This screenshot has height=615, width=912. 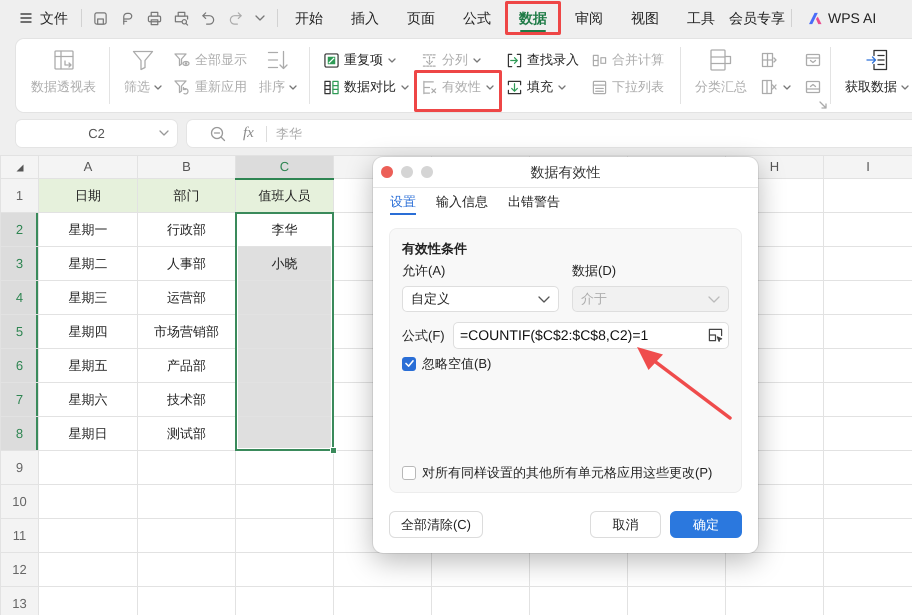 What do you see at coordinates (44, 18) in the screenshot?
I see `file-menu-button: 文件` at bounding box center [44, 18].